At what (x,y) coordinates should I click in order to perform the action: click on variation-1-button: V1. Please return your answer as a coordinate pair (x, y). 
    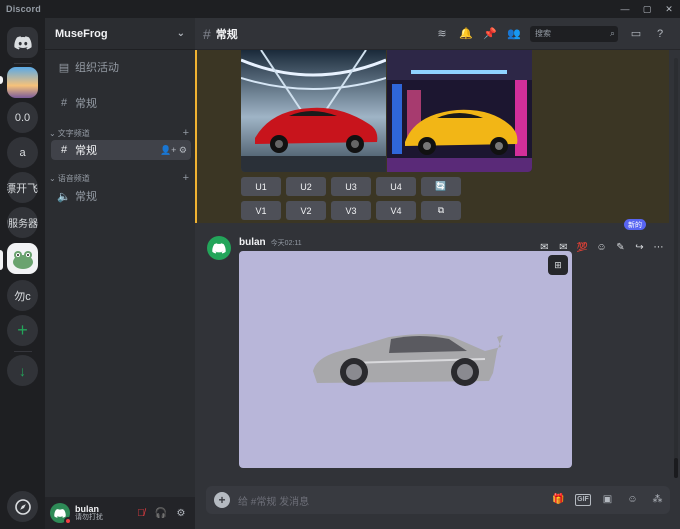
    Looking at the image, I should click on (261, 210).